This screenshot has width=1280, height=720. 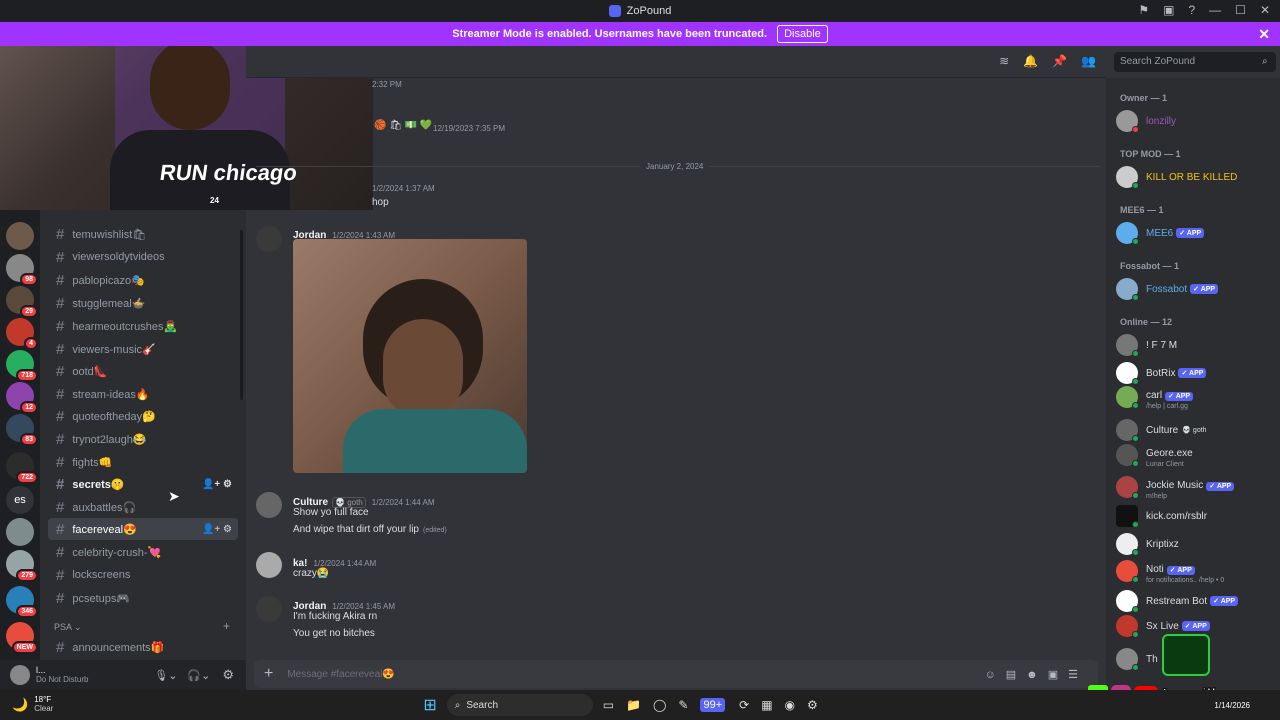 I want to click on category-header: PSA ⌄, so click(x=68, y=627).